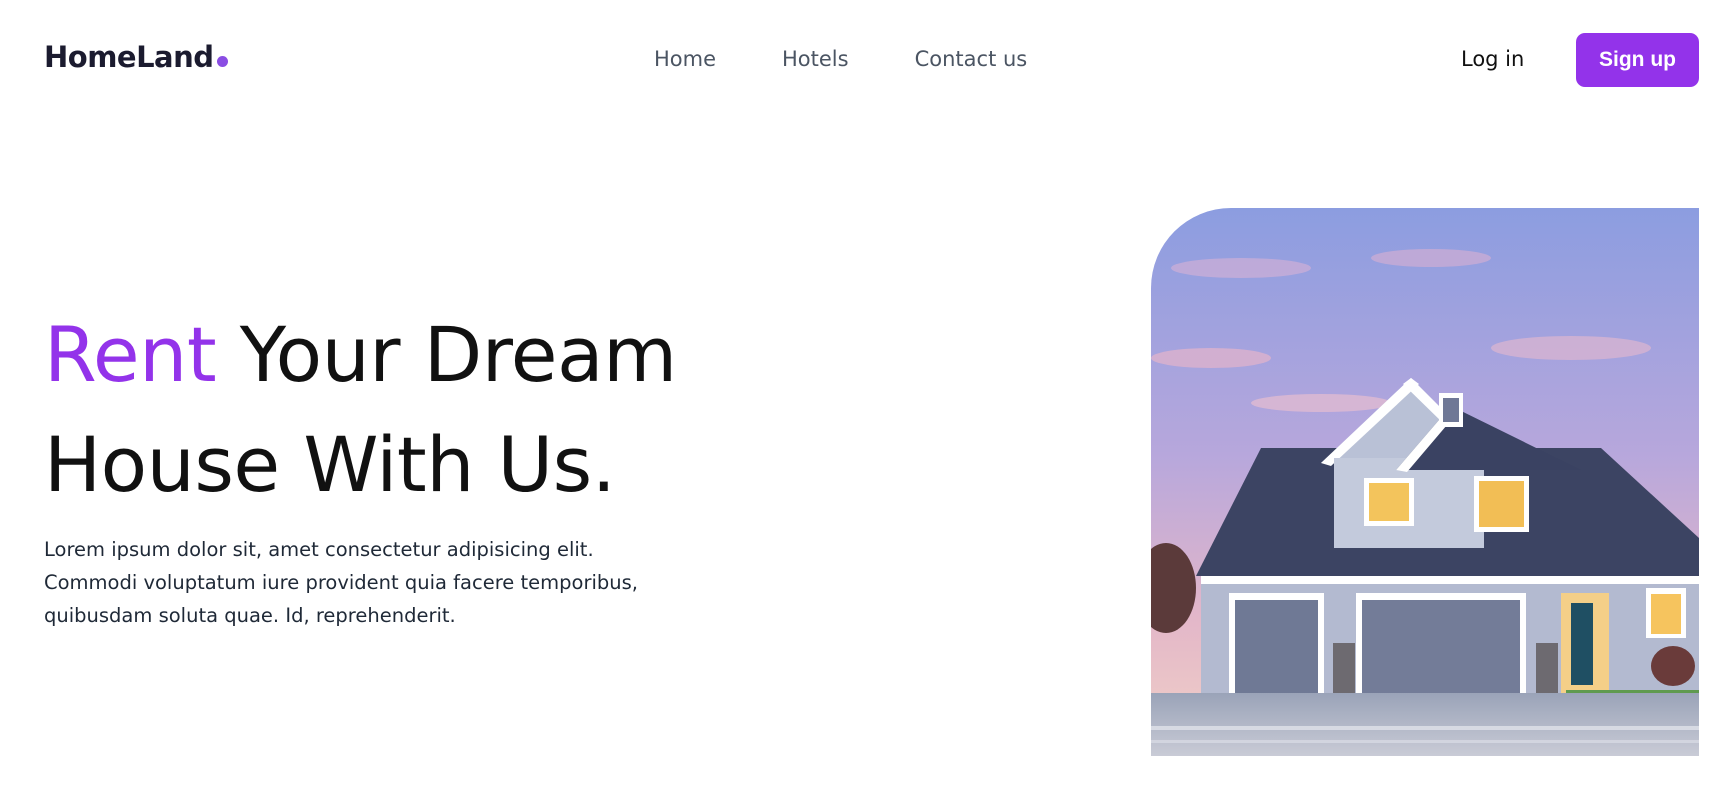  Describe the element at coordinates (1637, 60) in the screenshot. I see `signup-button: Sign up` at that location.